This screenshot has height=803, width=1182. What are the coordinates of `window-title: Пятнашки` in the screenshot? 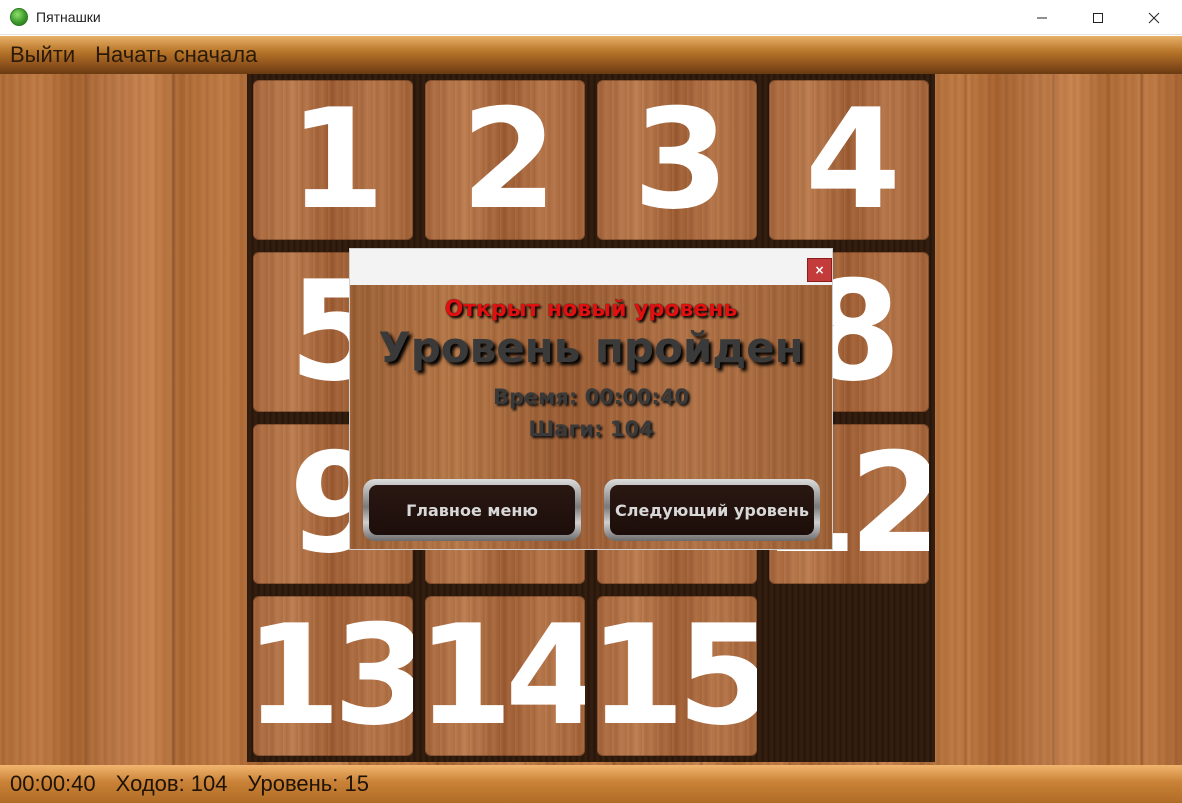 It's located at (68, 17).